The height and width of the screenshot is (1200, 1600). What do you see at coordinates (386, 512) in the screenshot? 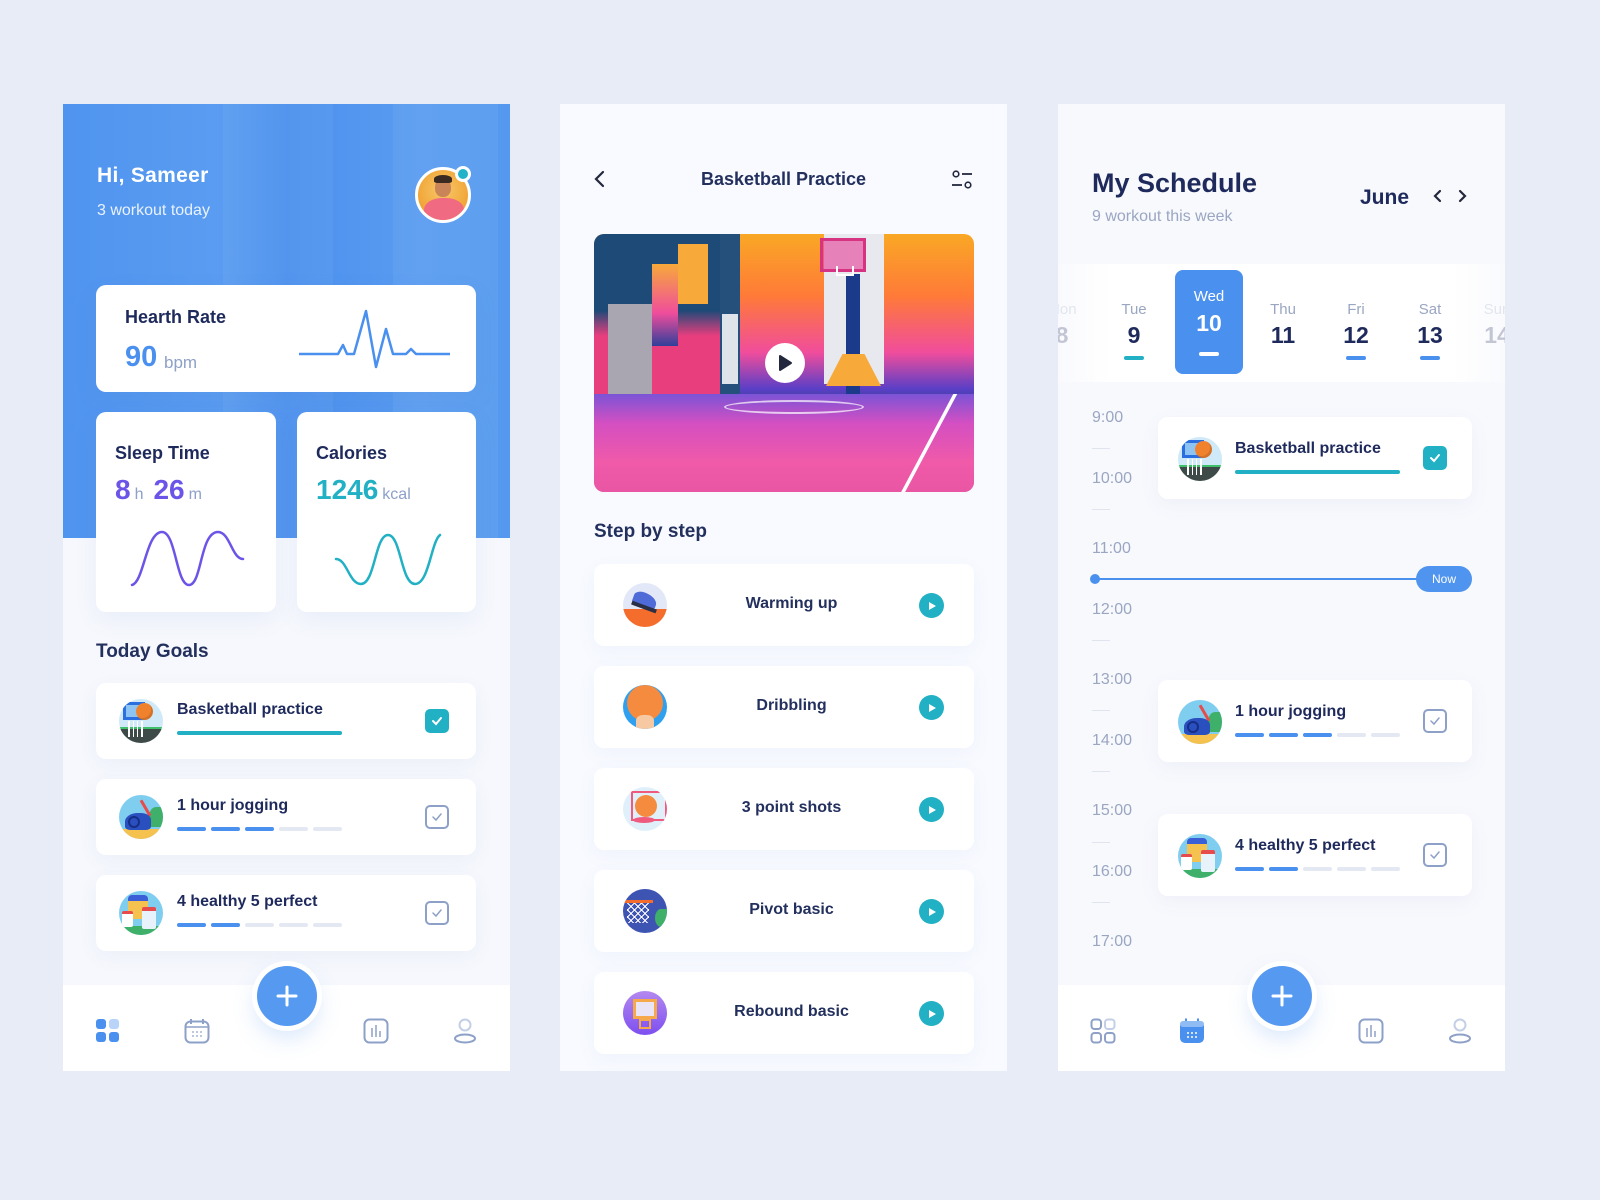
I see `calories-card: Calories 1246 kcal` at bounding box center [386, 512].